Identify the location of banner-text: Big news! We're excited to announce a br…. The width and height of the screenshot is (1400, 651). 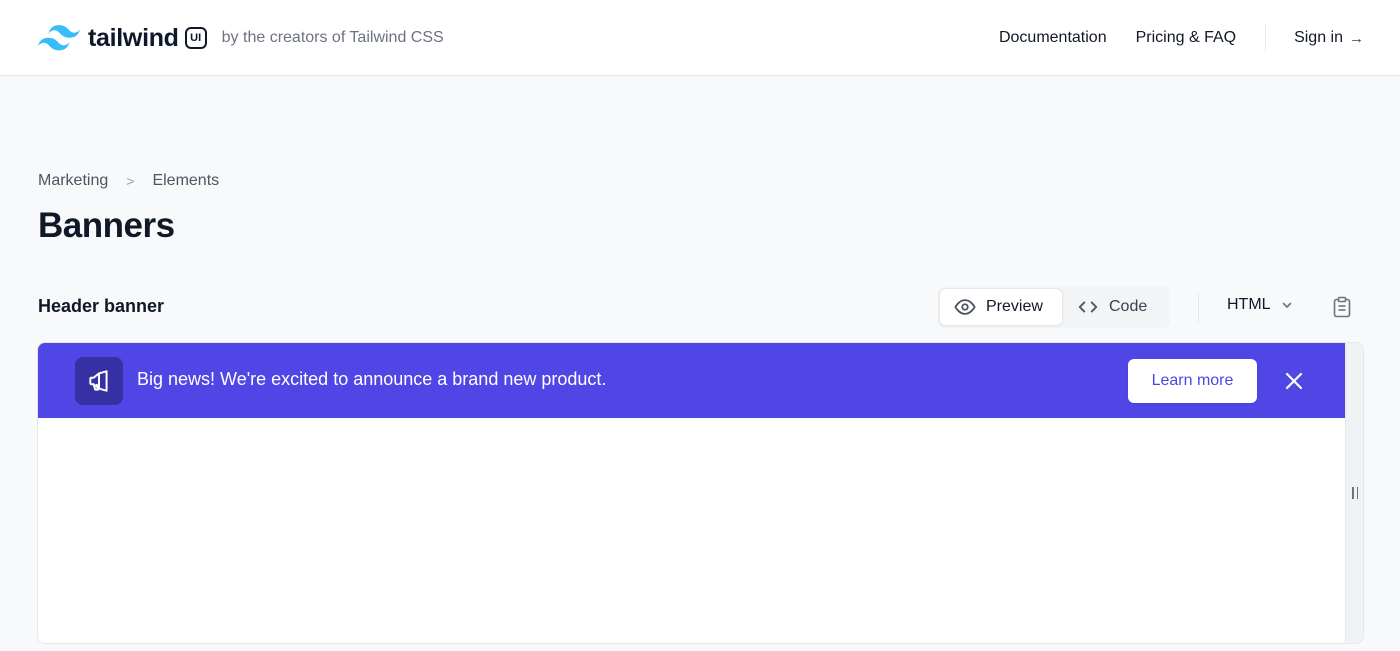
(372, 379).